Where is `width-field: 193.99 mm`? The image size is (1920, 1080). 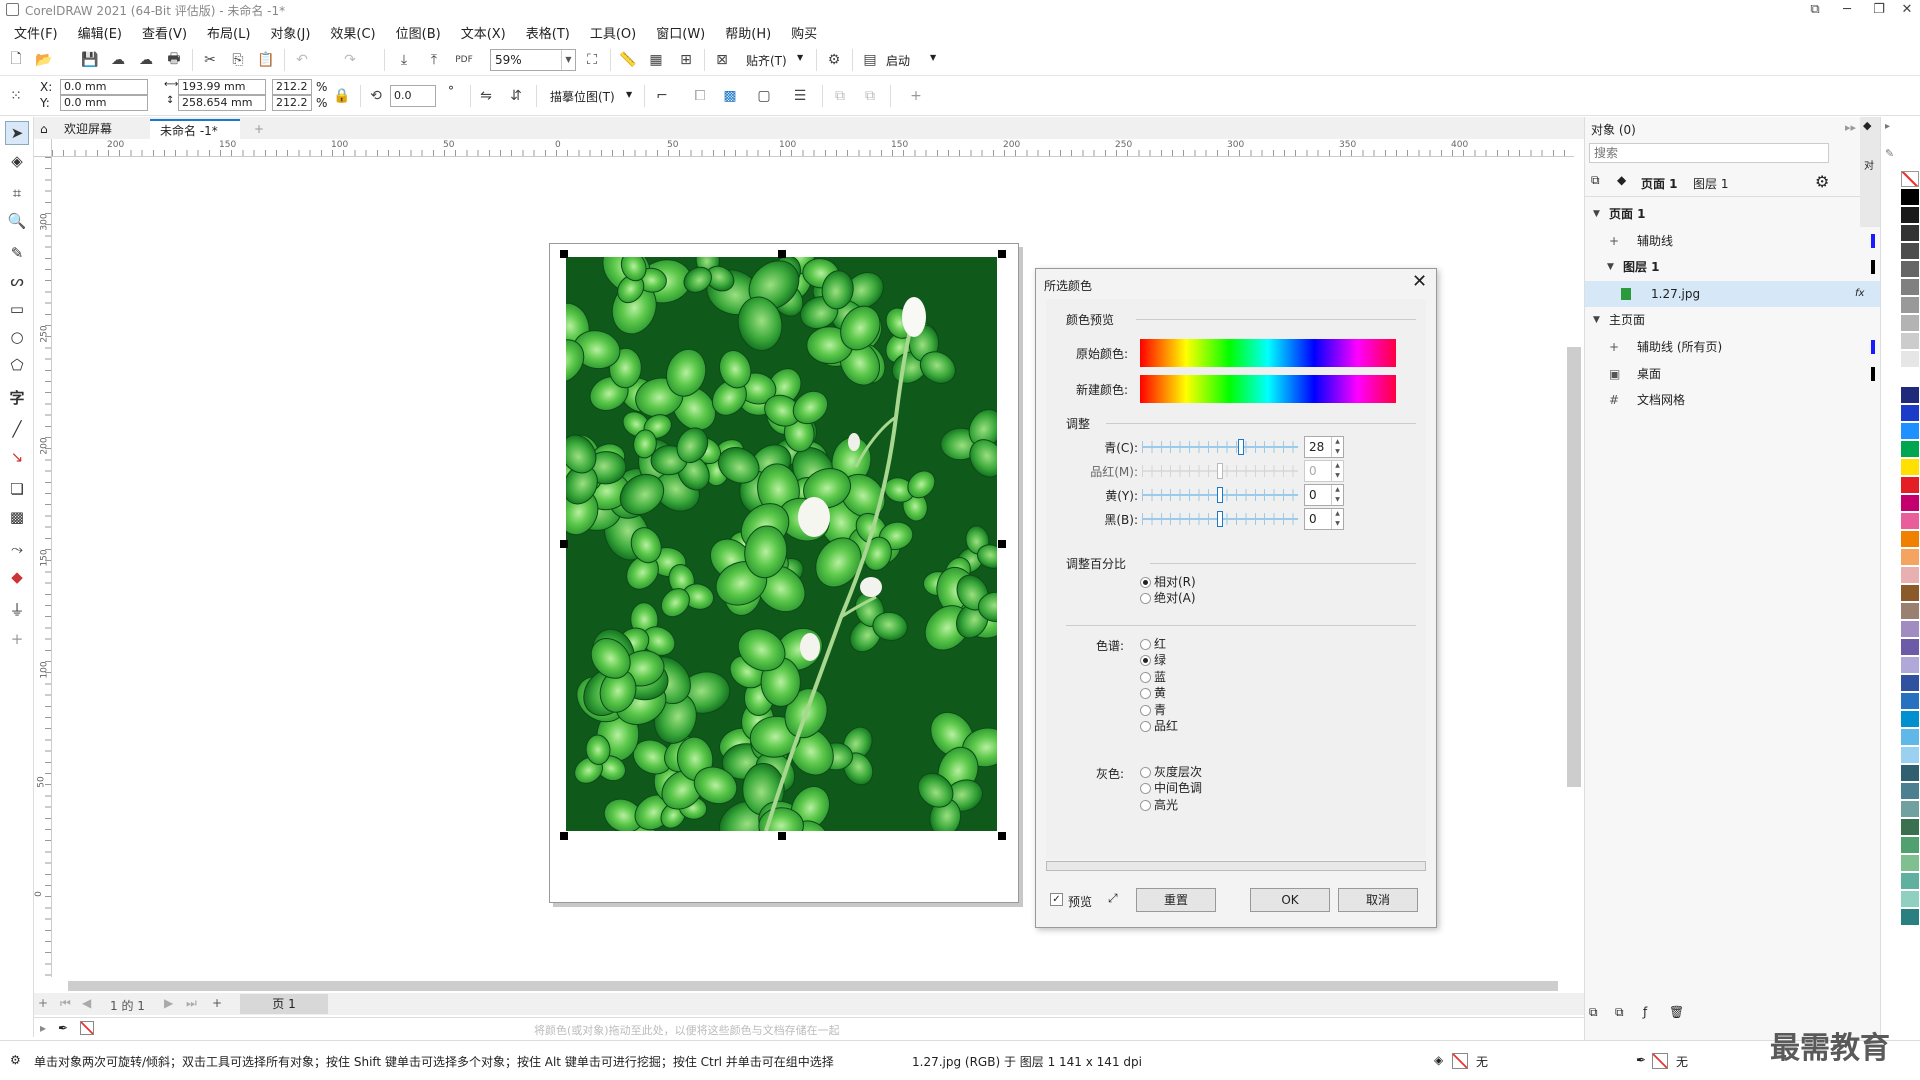
width-field: 193.99 mm is located at coordinates (222, 87).